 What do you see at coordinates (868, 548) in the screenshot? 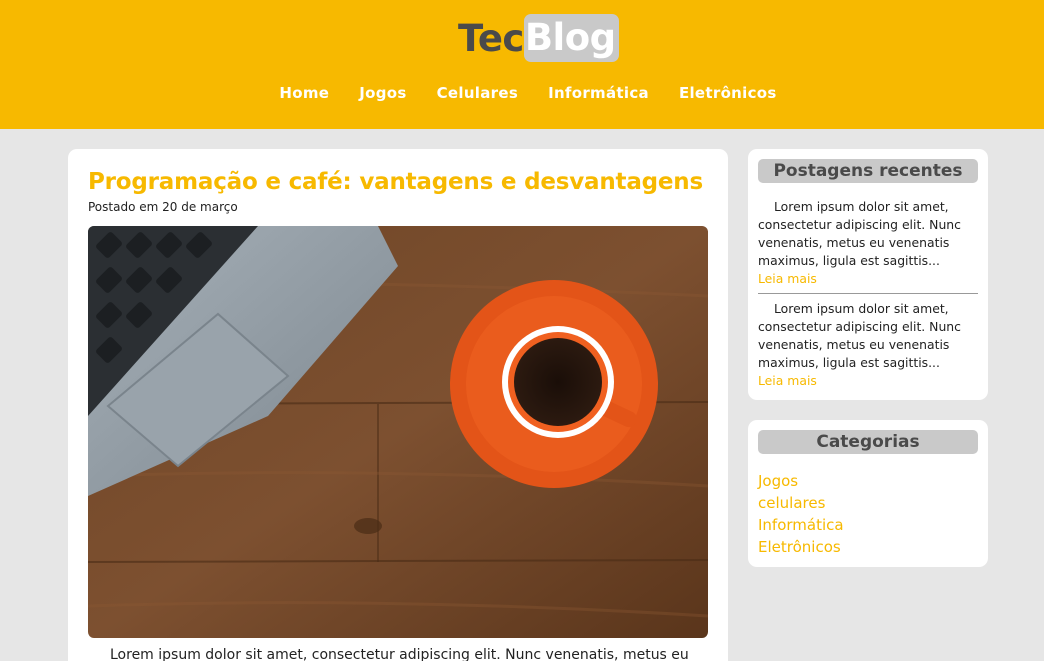
I see `list-item: Eletrônicos` at bounding box center [868, 548].